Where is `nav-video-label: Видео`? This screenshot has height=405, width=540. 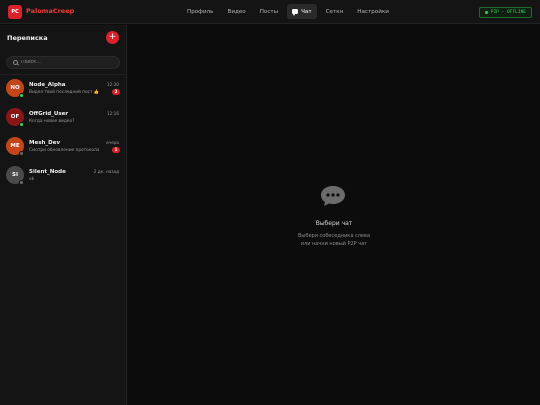 nav-video-label: Видео is located at coordinates (236, 11).